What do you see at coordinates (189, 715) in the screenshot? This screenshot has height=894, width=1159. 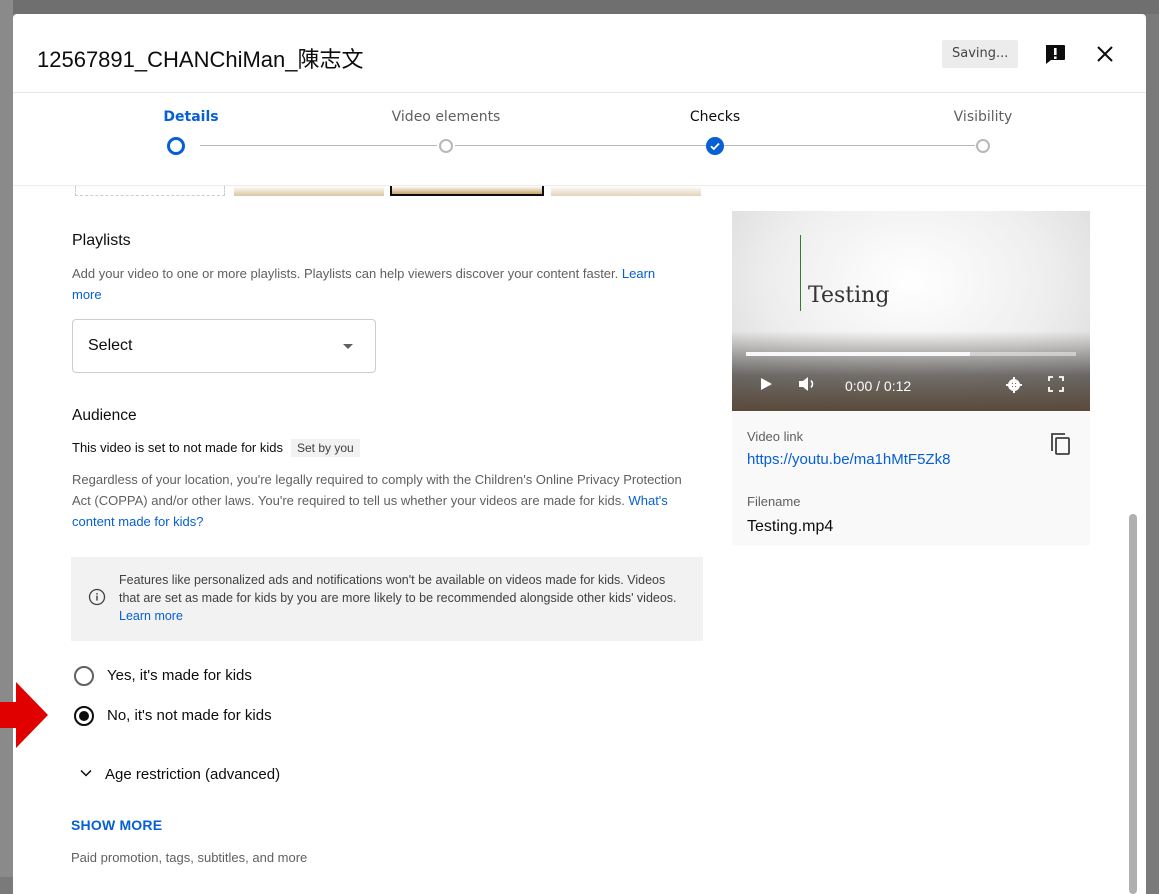 I see `radio-no-label: No, it's not made for kids` at bounding box center [189, 715].